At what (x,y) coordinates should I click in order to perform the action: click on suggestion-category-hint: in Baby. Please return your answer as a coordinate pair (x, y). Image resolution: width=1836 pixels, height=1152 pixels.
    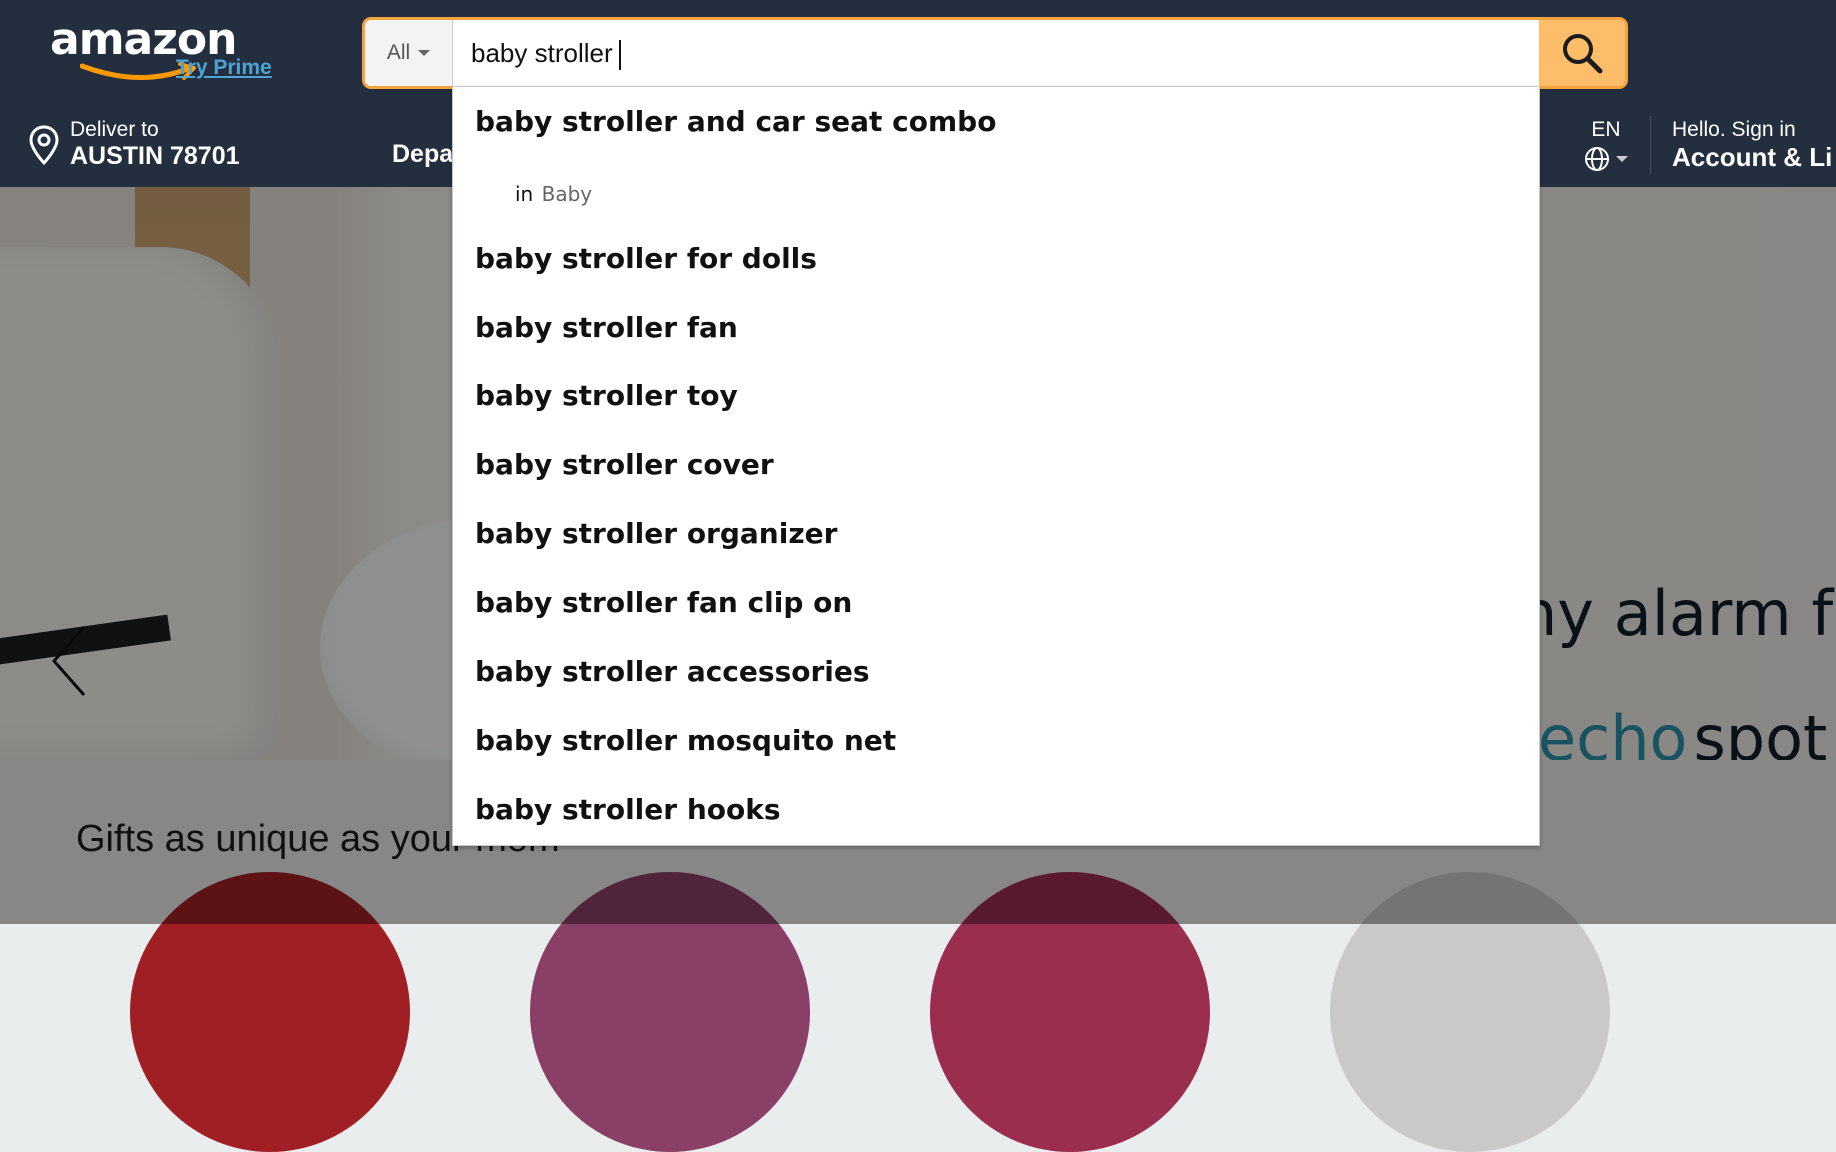
    Looking at the image, I should click on (553, 194).